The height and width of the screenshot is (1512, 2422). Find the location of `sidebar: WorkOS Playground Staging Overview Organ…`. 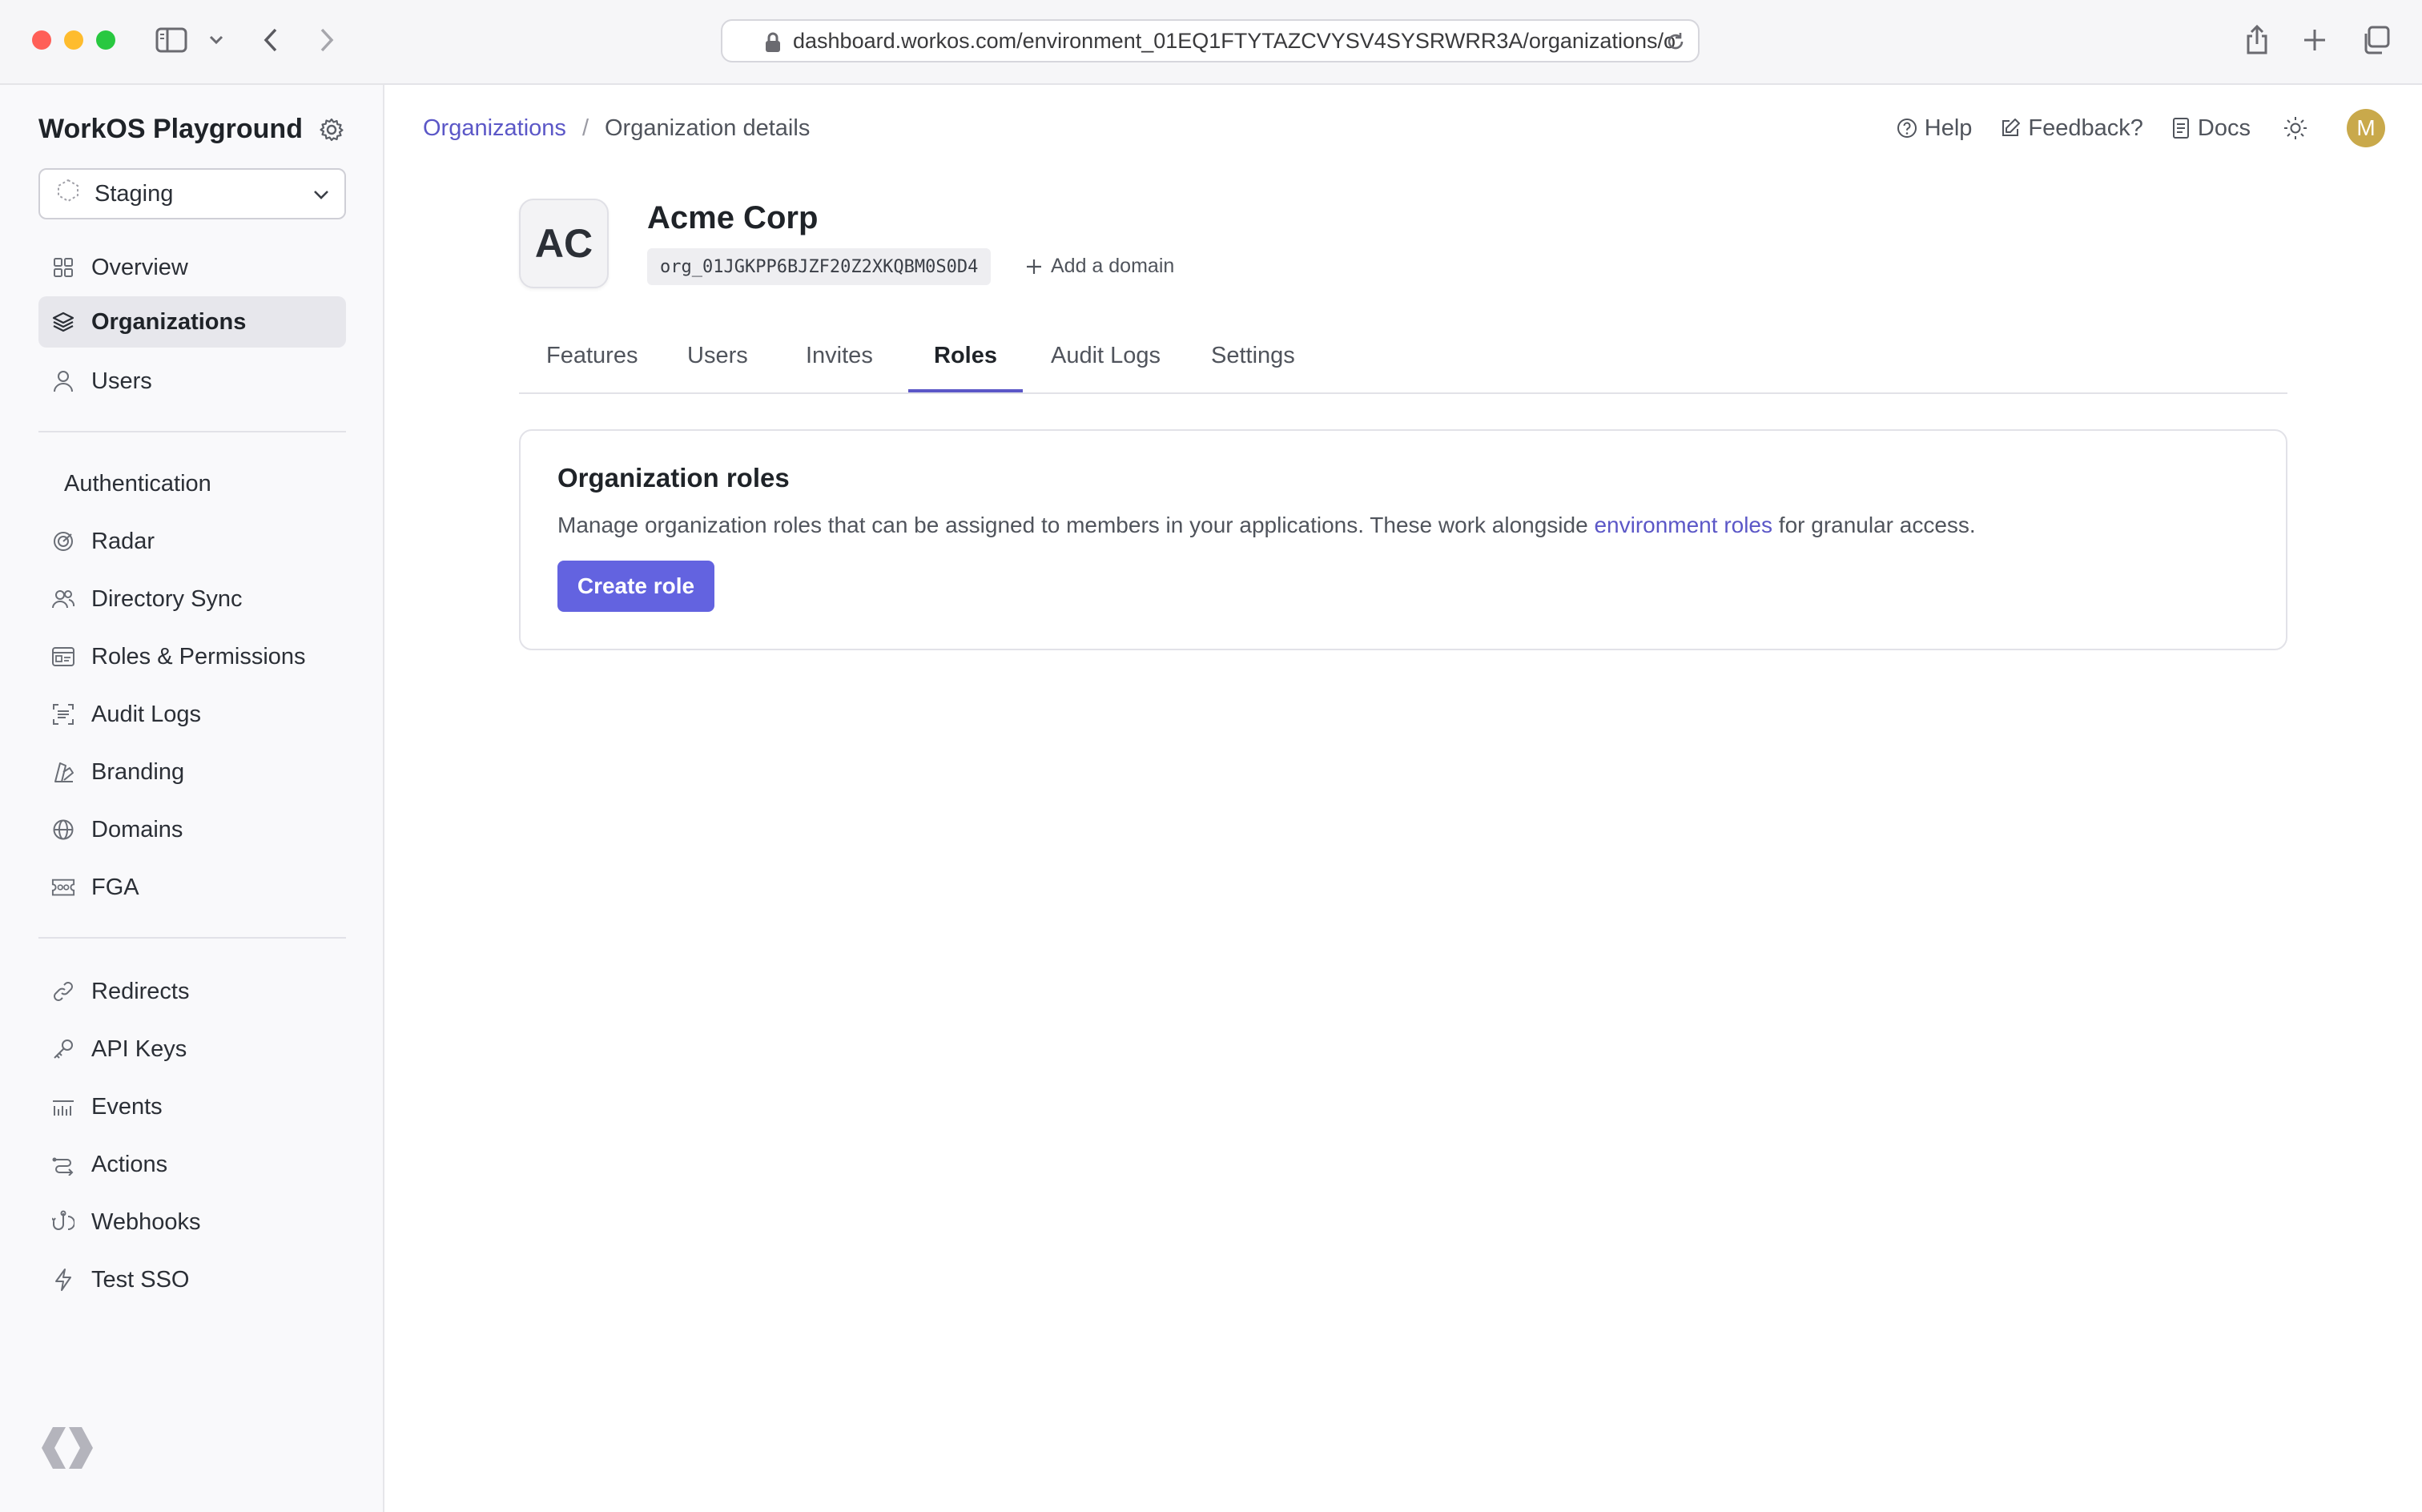

sidebar: WorkOS Playground Staging Overview Organ… is located at coordinates (192, 798).